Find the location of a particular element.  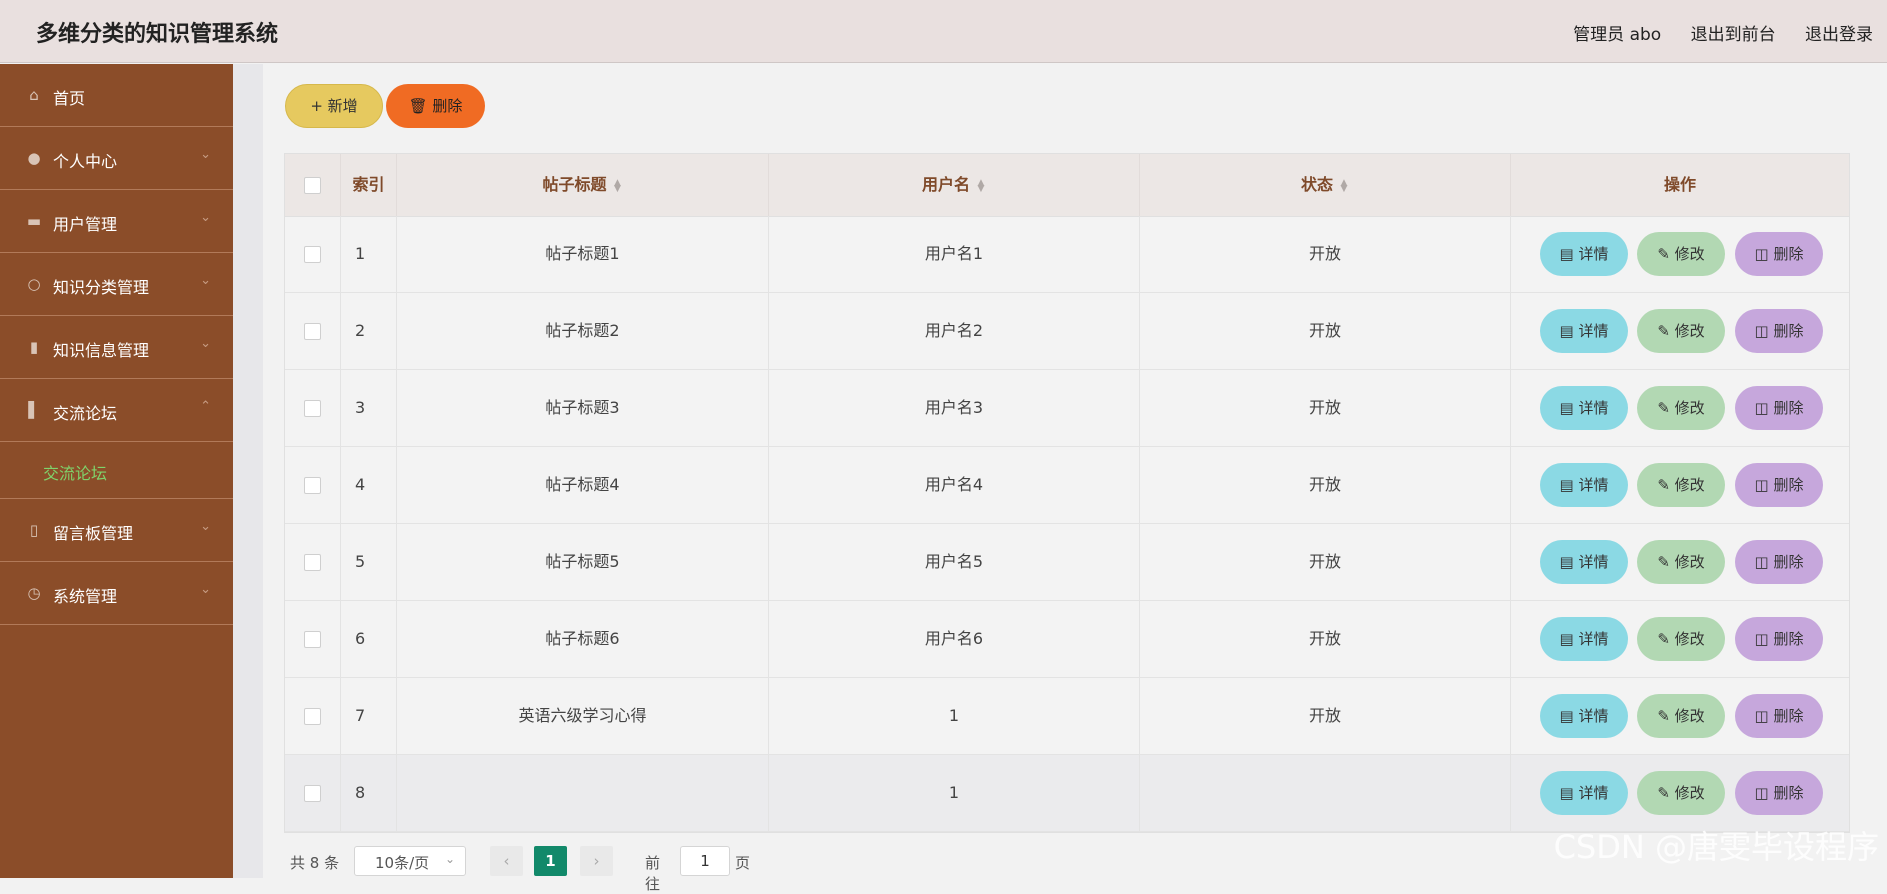

sidebar-item-label: 用户管理 is located at coordinates (85, 224).